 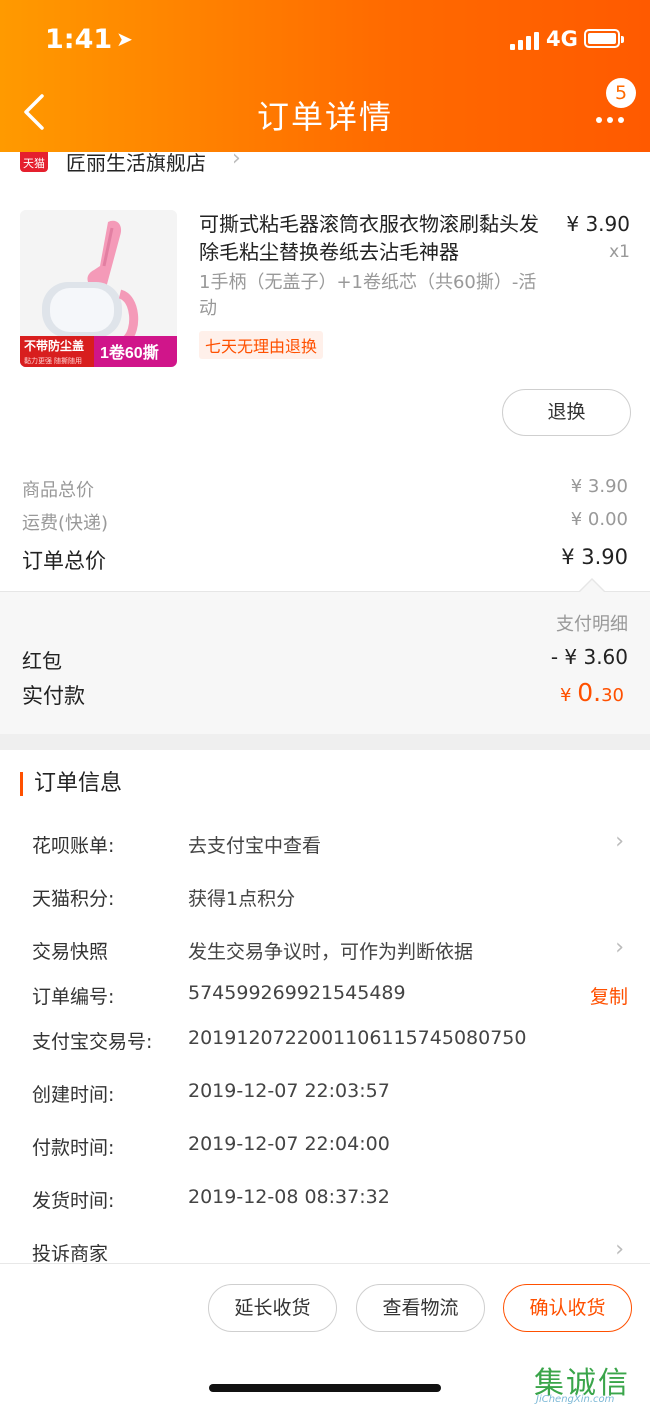 What do you see at coordinates (70, 1254) in the screenshot?
I see `info-label: 投诉商家` at bounding box center [70, 1254].